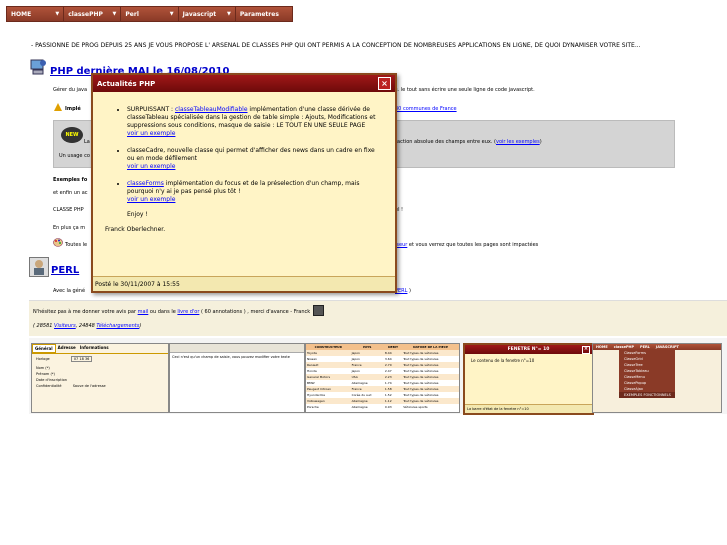 The width and height of the screenshot is (727, 545). What do you see at coordinates (70, 90) in the screenshot?
I see `php-line-1-start: Gérer du java` at bounding box center [70, 90].